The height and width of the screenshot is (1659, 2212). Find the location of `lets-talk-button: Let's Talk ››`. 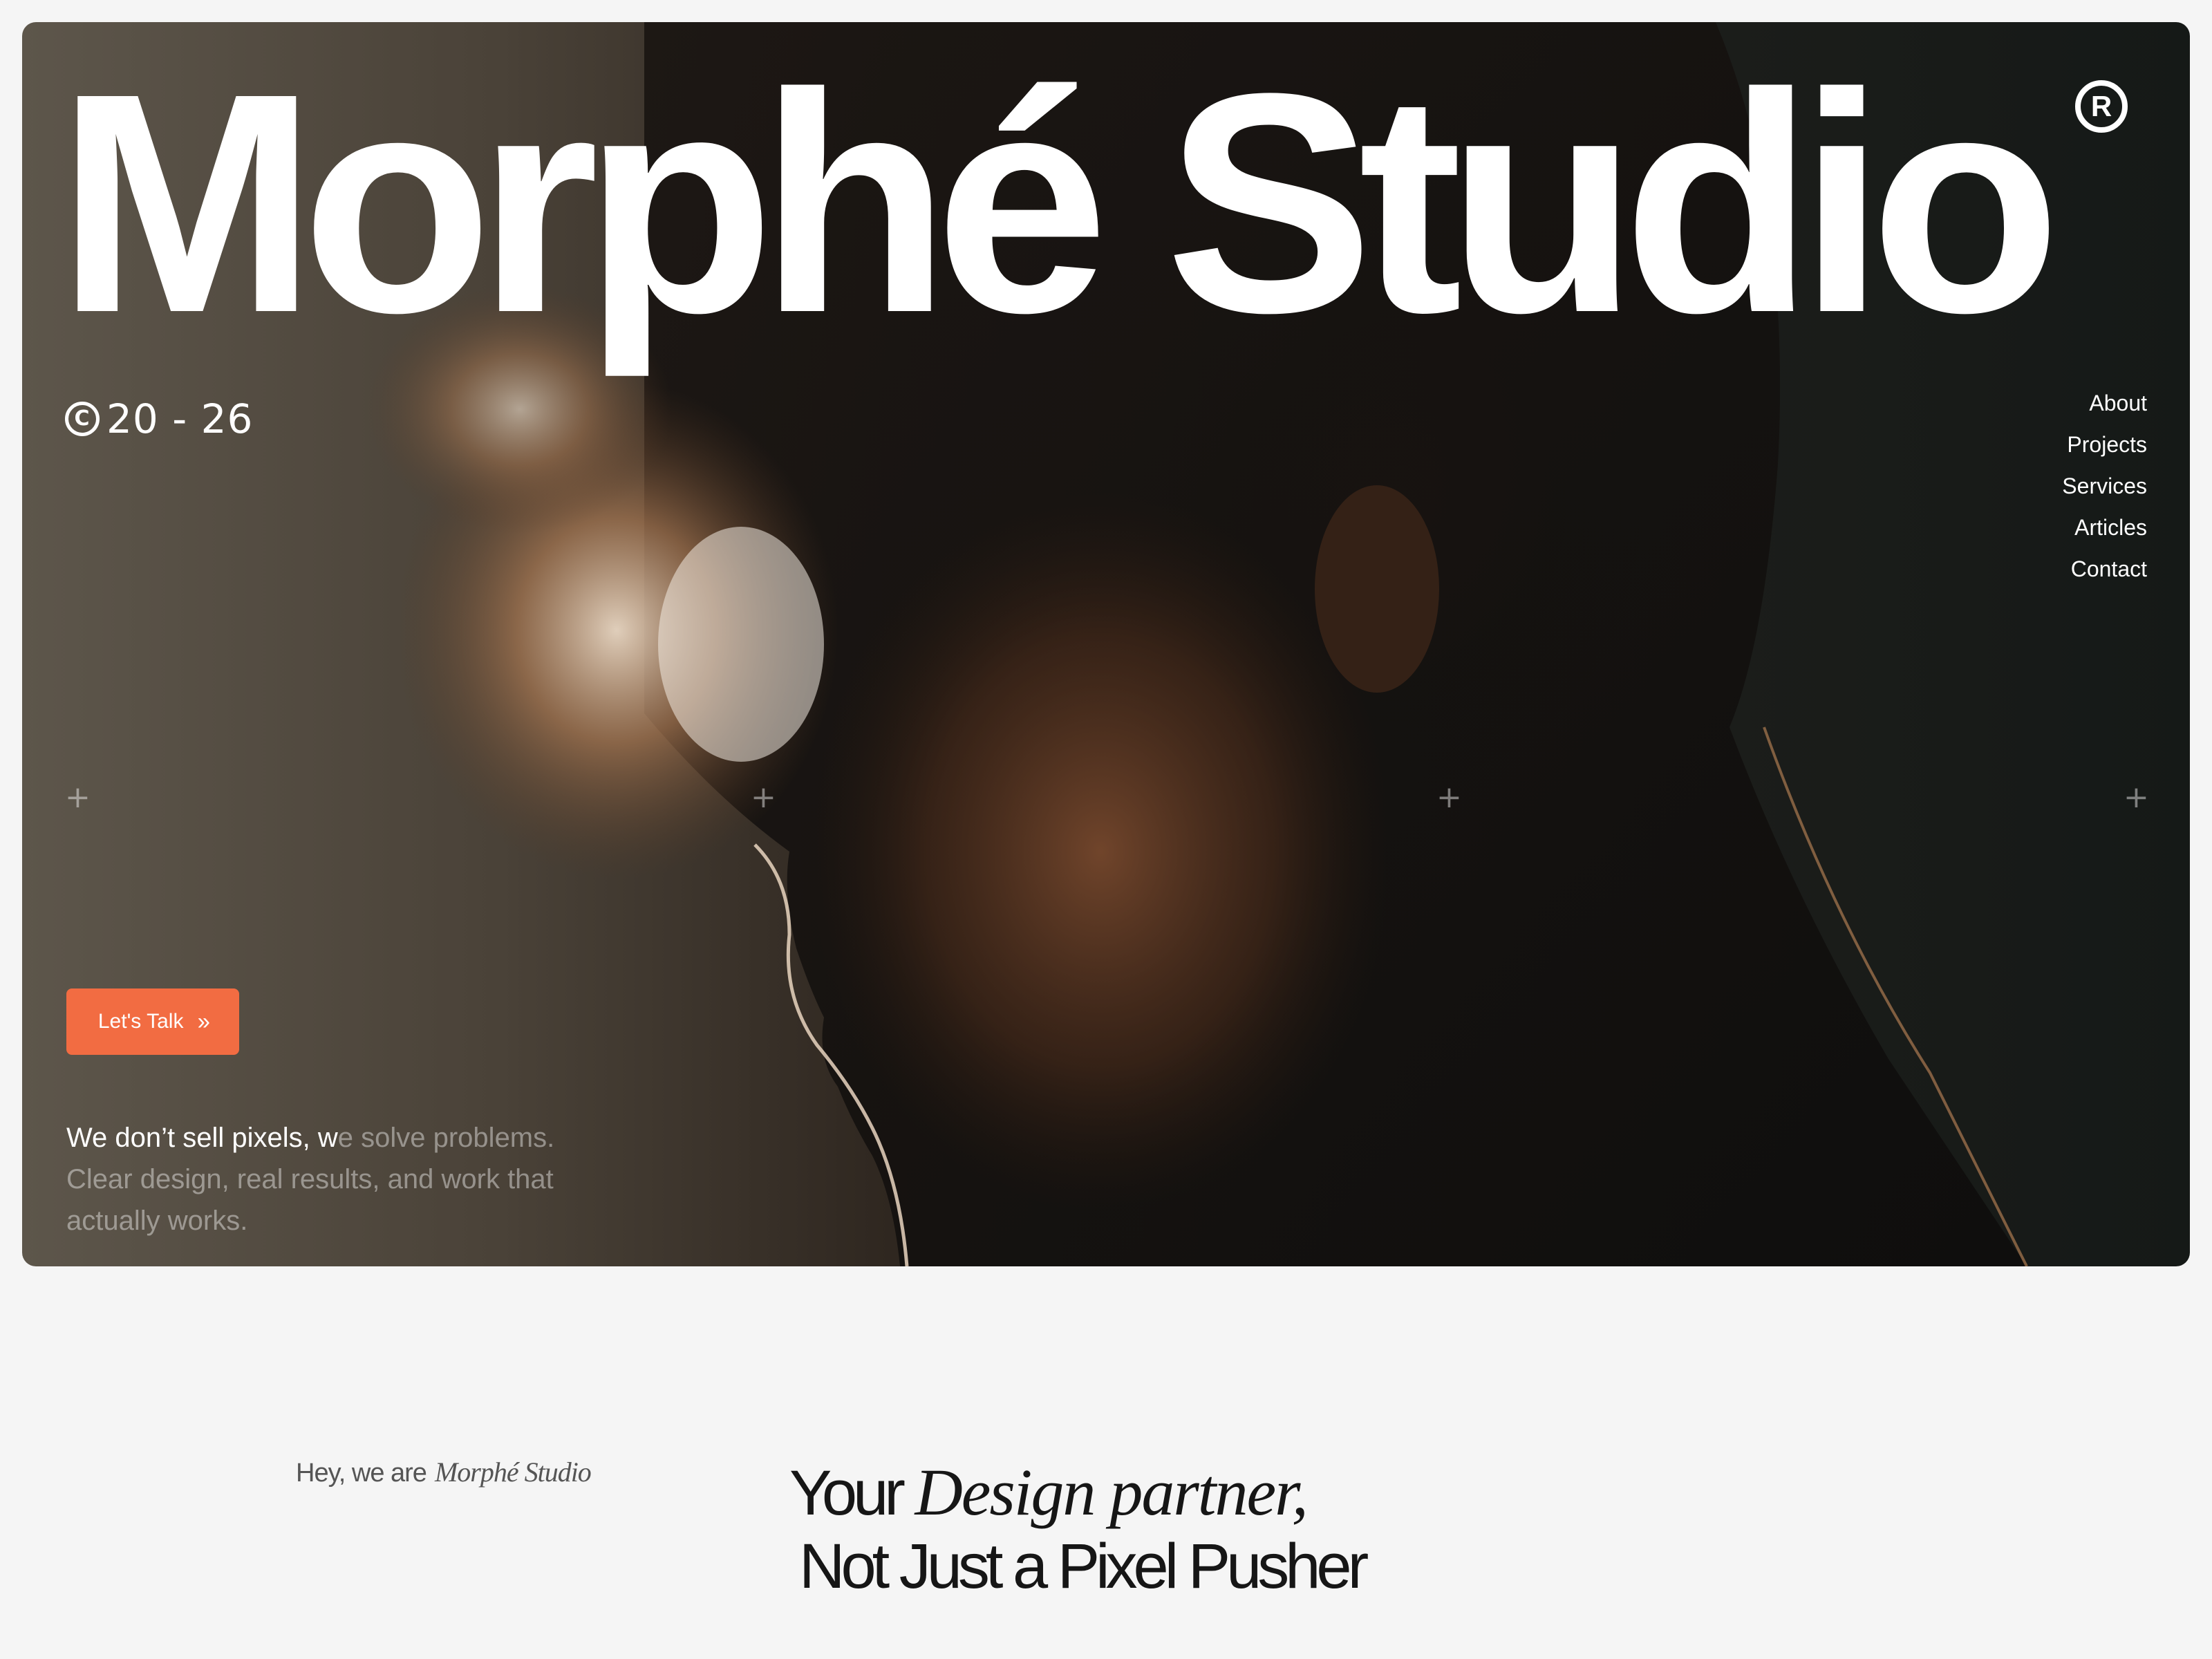

lets-talk-button: Let's Talk ›› is located at coordinates (152, 1021).